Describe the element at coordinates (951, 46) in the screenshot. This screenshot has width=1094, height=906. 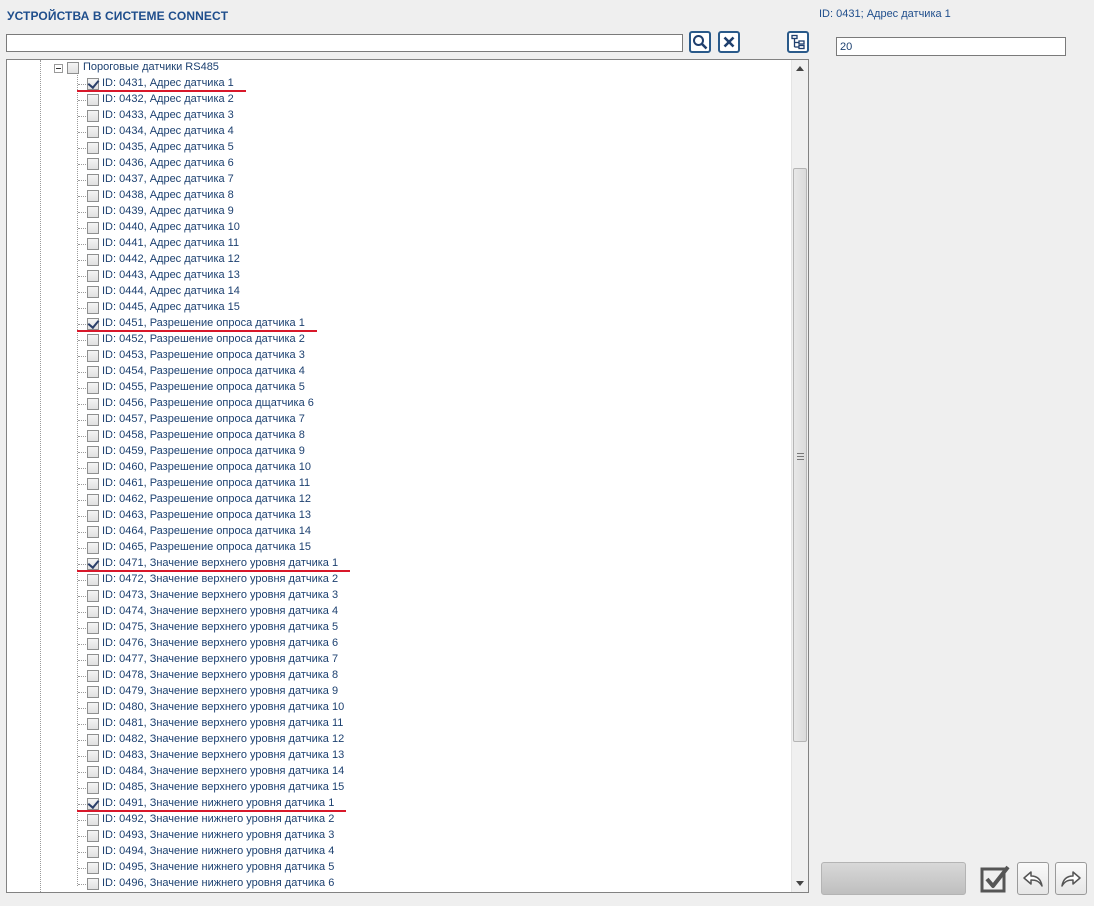
I see `value-input` at that location.